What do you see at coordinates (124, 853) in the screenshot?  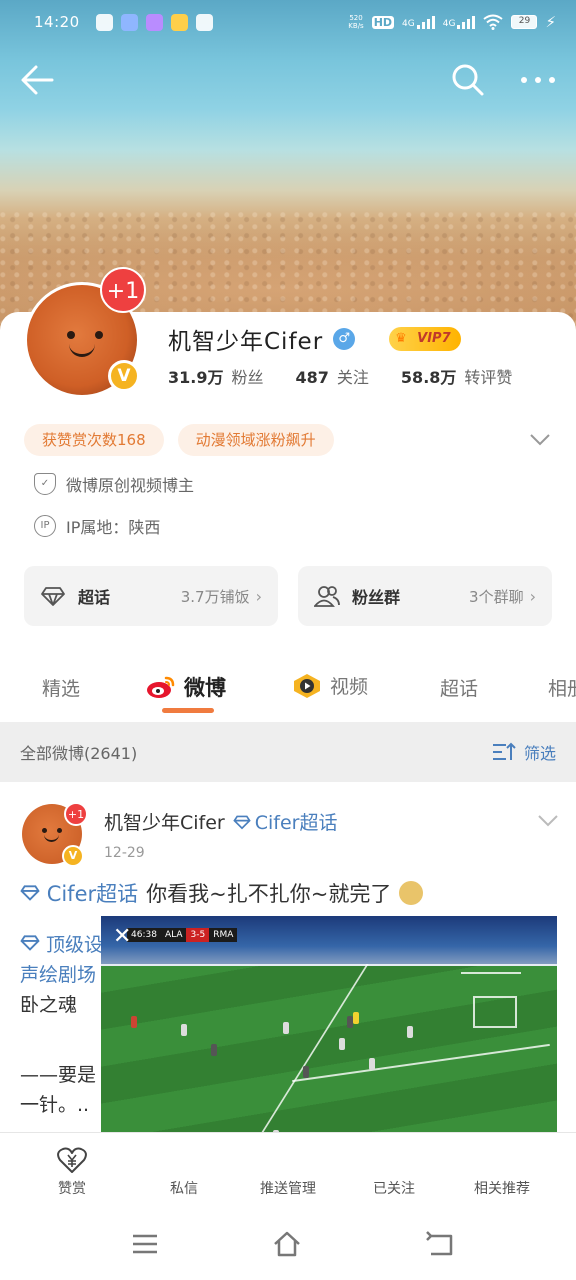 I see `post-date: 12-29` at bounding box center [124, 853].